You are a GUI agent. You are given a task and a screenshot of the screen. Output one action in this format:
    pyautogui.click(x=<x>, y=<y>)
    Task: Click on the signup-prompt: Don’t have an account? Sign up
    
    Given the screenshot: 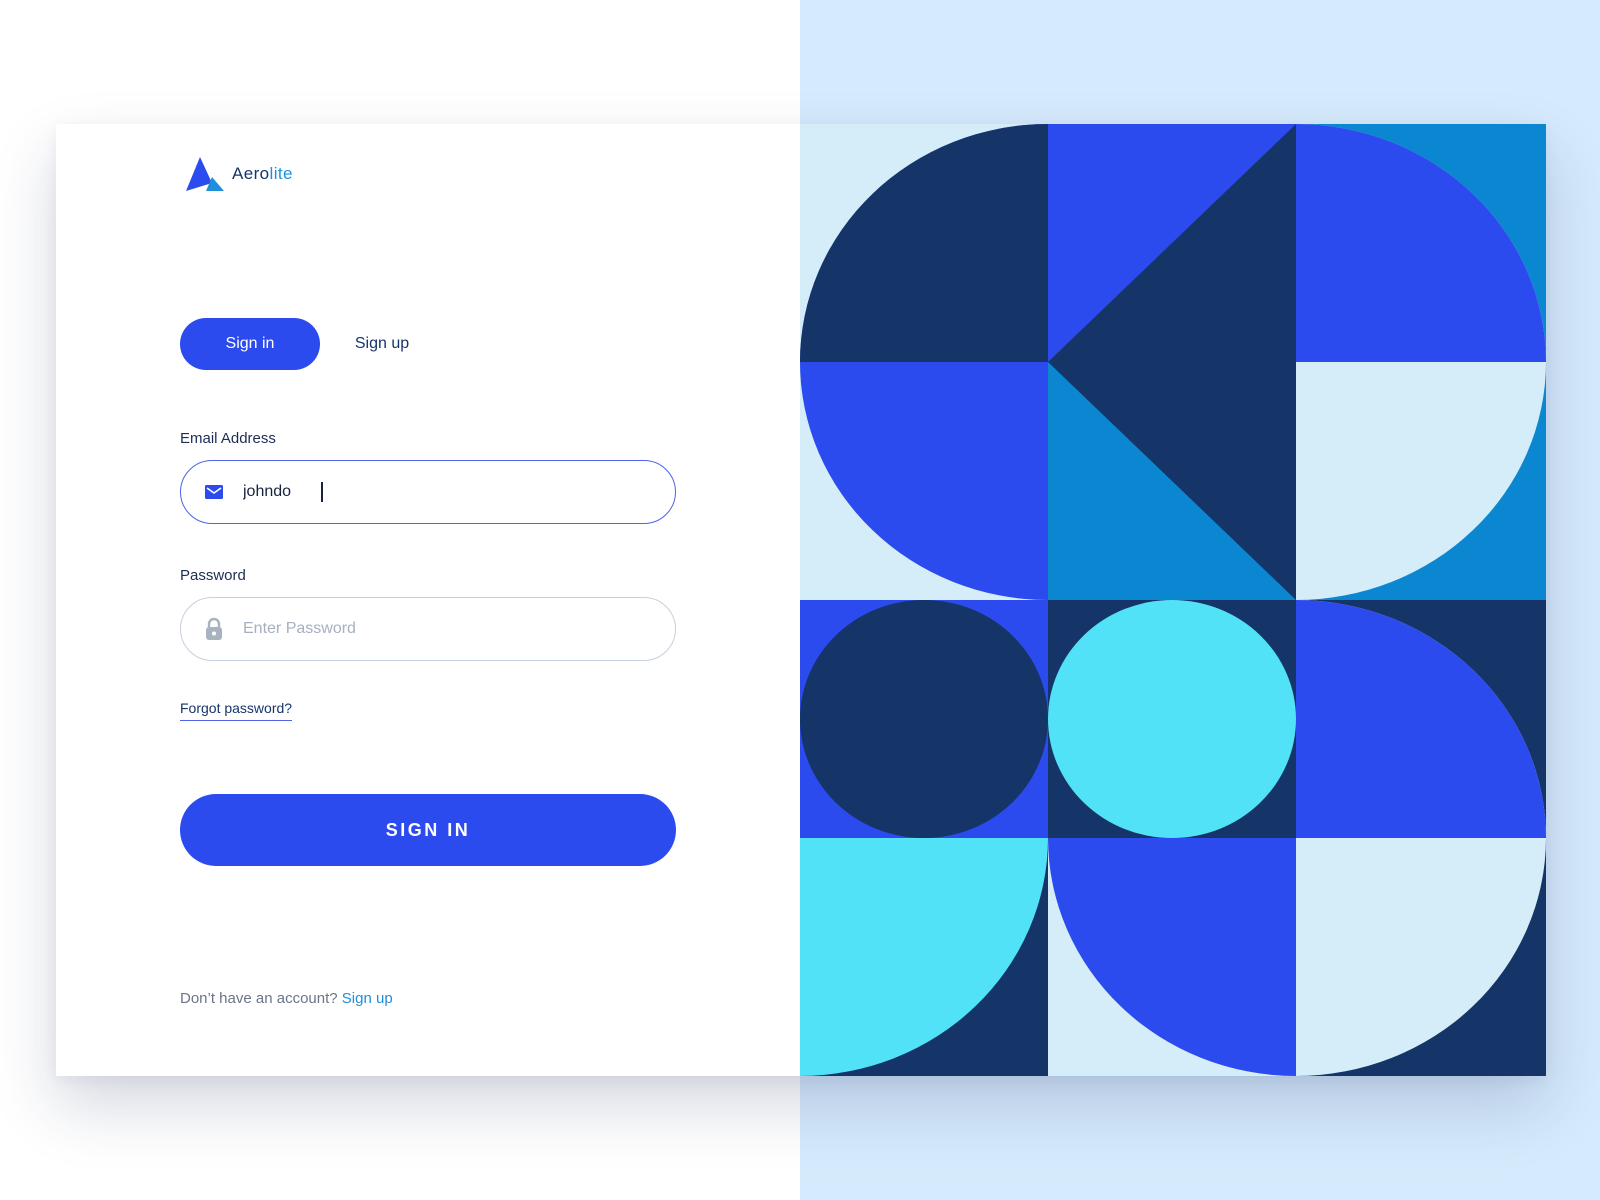 What is the action you would take?
    pyautogui.click(x=286, y=998)
    